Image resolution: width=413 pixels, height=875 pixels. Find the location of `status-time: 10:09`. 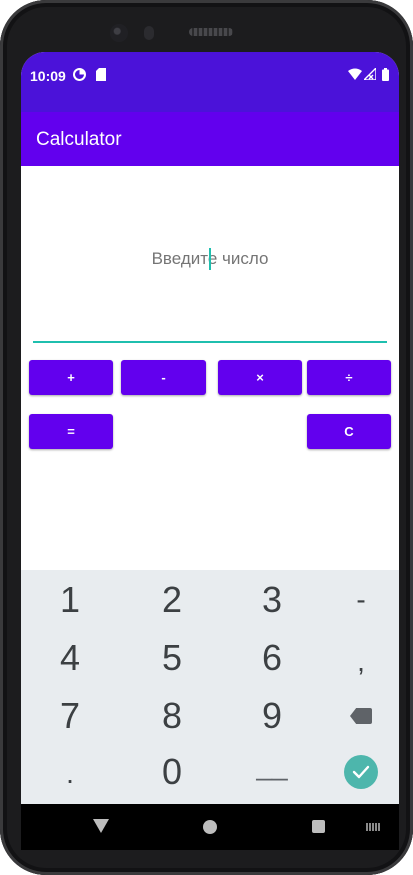

status-time: 10:09 is located at coordinates (48, 76).